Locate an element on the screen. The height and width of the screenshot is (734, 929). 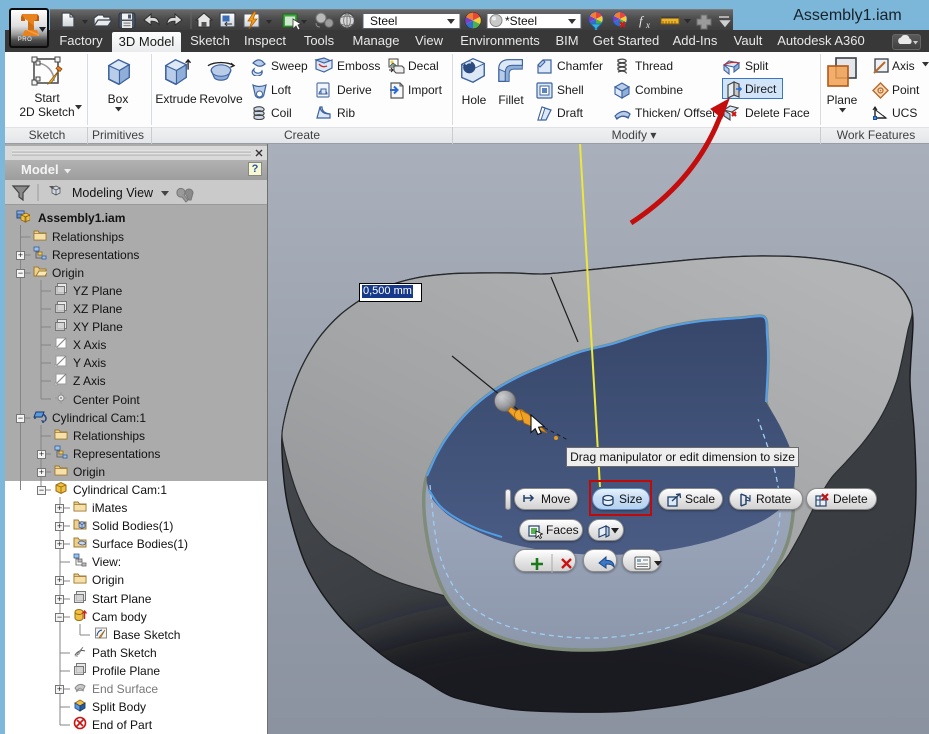
svg-text: Modeling View is located at coordinates (113, 193).